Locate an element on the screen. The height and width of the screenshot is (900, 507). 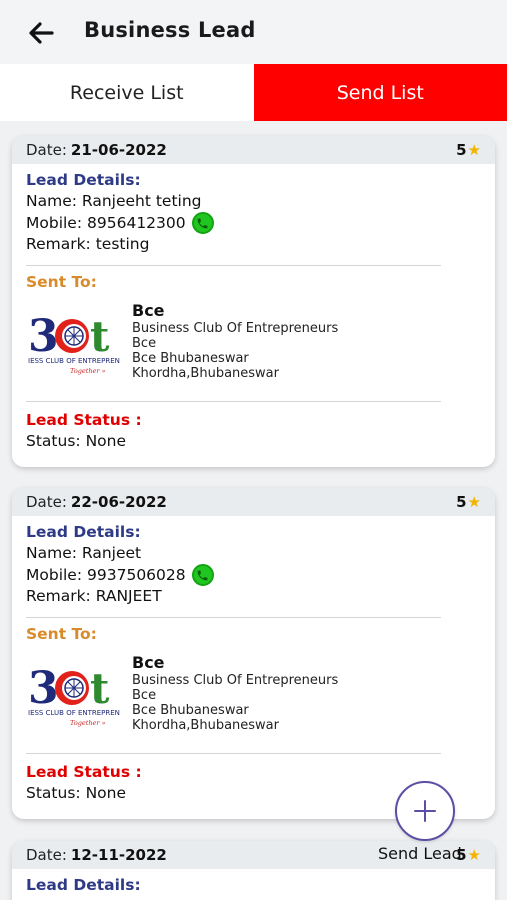
lead-name-row: Name: Ranjeet is located at coordinates (253, 553).